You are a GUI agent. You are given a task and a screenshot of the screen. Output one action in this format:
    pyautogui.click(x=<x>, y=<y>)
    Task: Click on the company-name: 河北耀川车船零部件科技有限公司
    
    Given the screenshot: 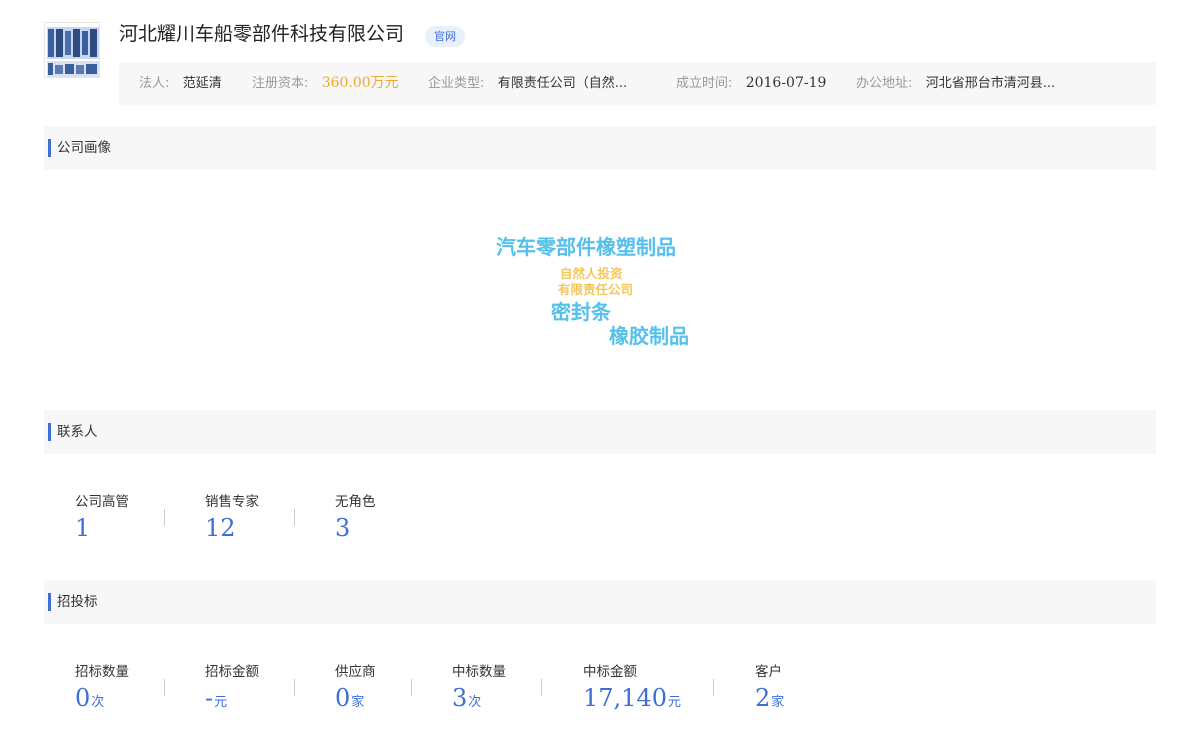 What is the action you would take?
    pyautogui.click(x=262, y=34)
    